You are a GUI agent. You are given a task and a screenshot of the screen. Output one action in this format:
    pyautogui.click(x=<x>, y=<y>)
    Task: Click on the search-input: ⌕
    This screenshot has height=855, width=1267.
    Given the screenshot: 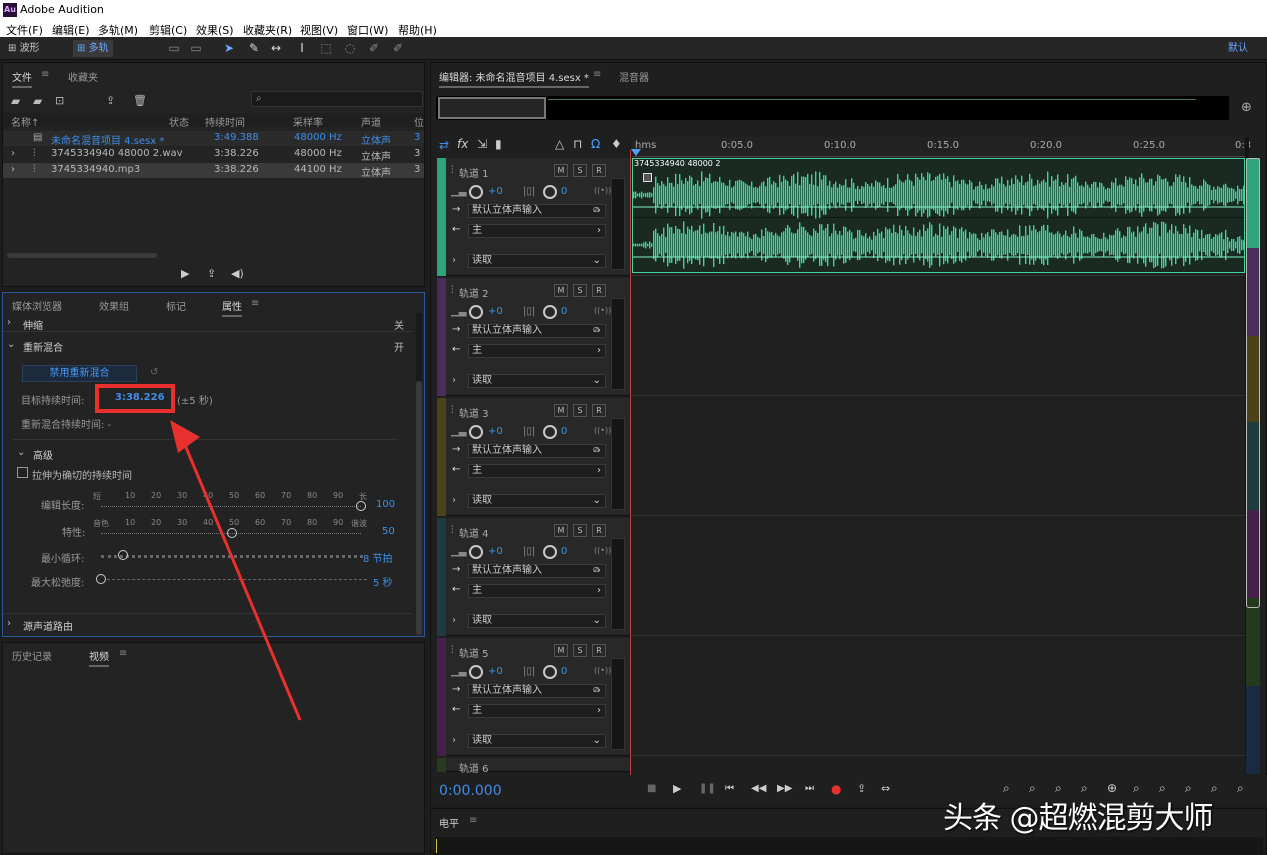 What is the action you would take?
    pyautogui.click(x=337, y=99)
    